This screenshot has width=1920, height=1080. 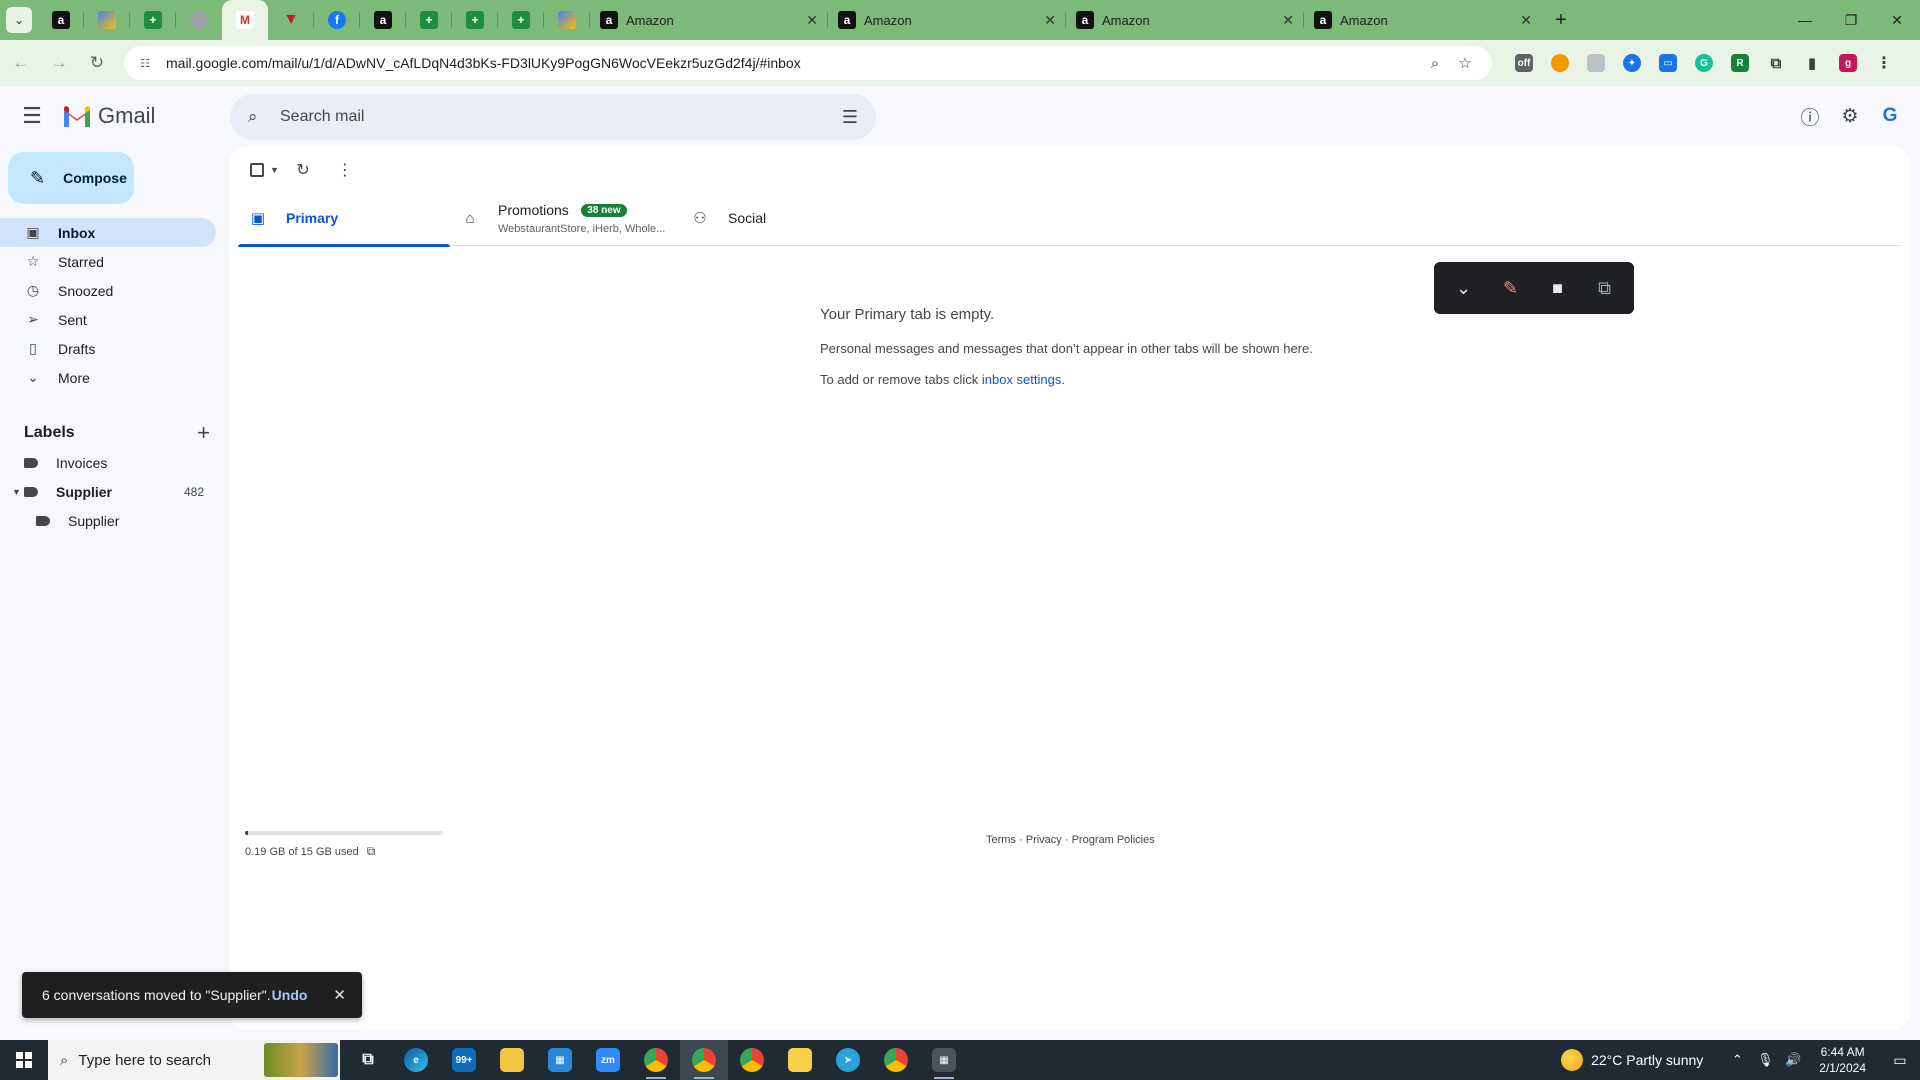 What do you see at coordinates (274, 170) in the screenshot?
I see `select-dropdown-icon: ▼` at bounding box center [274, 170].